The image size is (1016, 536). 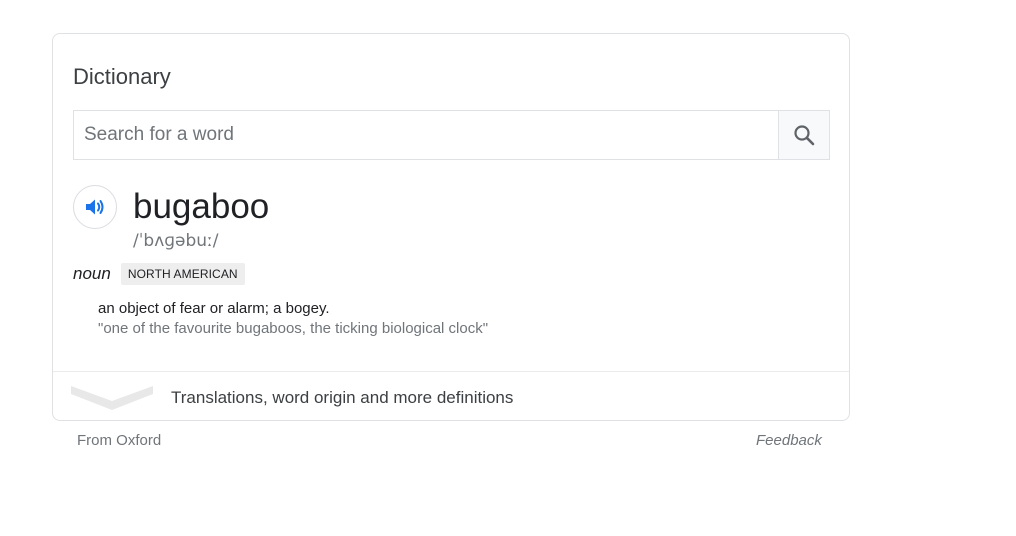 I want to click on search-input, so click(x=426, y=135).